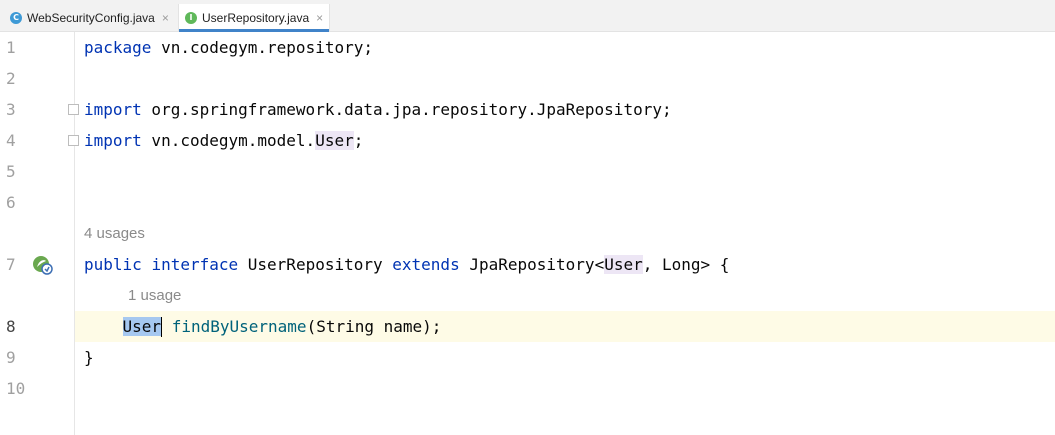 The image size is (1055, 435). Describe the element at coordinates (11, 47) in the screenshot. I see `line-number: 1` at that location.